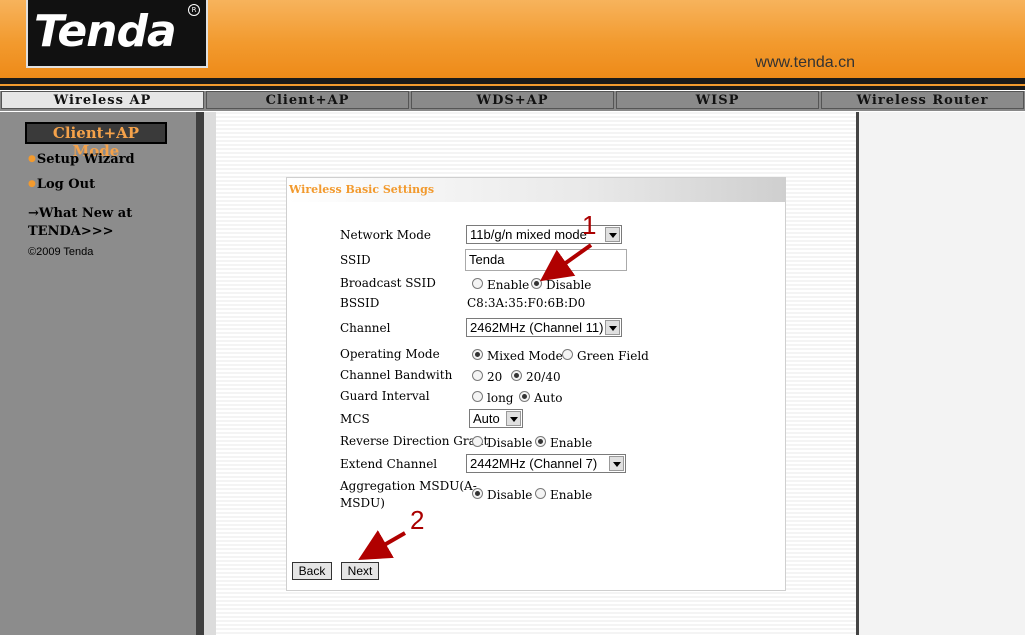  What do you see at coordinates (922, 100) in the screenshot?
I see `tab-wireless-router: Wireless Router` at bounding box center [922, 100].